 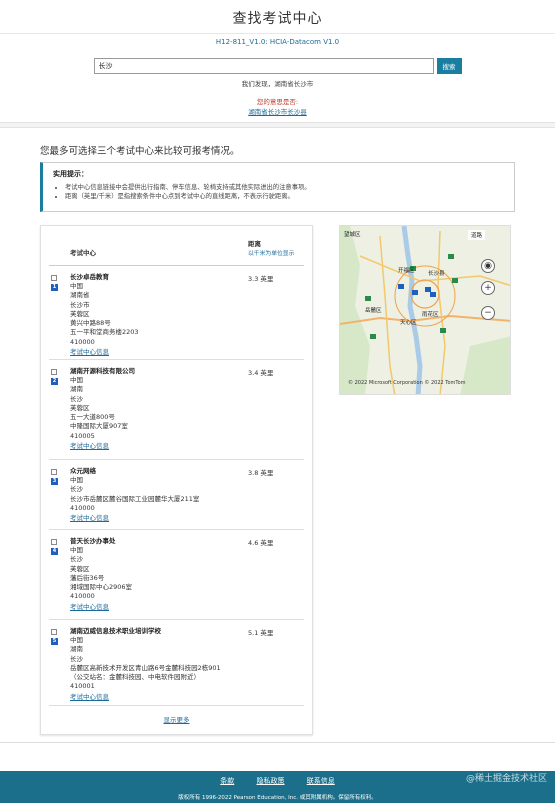 What do you see at coordinates (373, 311) in the screenshot?
I see `map-district-label: 岳麓区` at bounding box center [373, 311].